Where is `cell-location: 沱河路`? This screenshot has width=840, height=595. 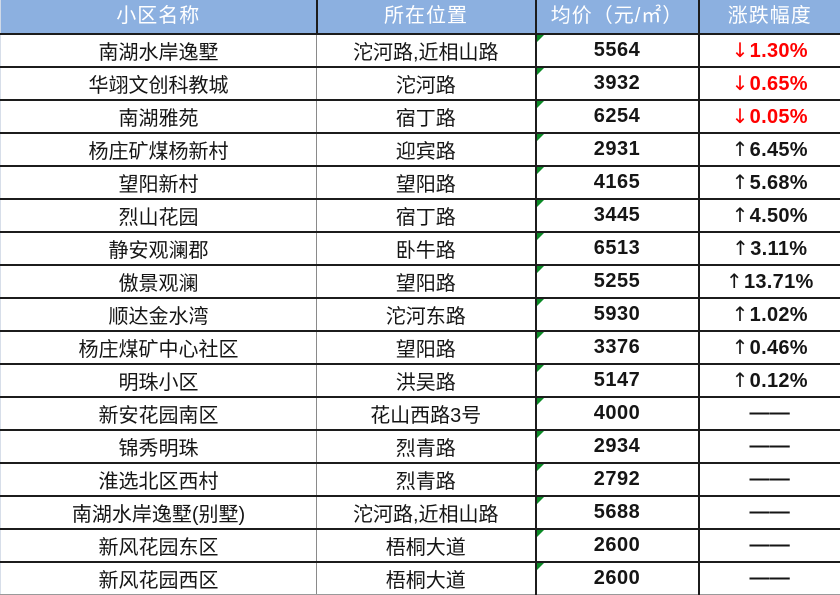 cell-location: 沱河路 is located at coordinates (426, 83).